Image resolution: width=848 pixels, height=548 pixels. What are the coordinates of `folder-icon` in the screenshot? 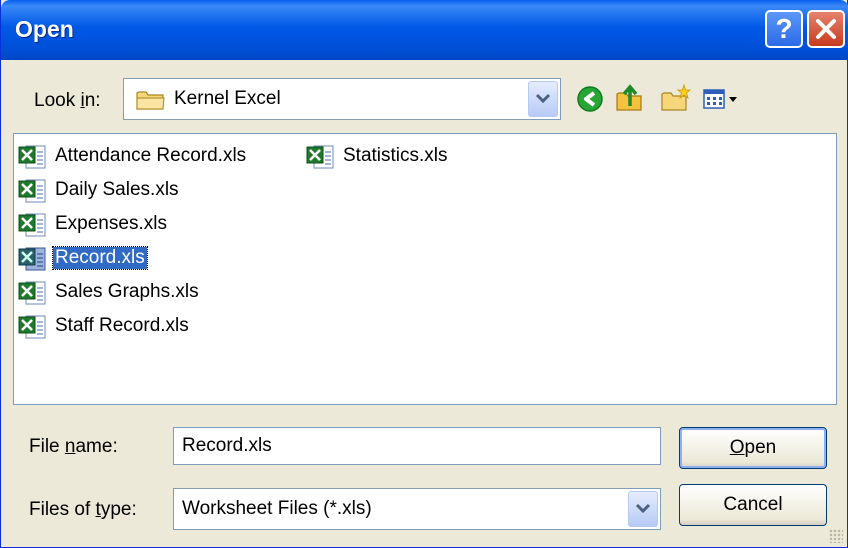 It's located at (150, 100).